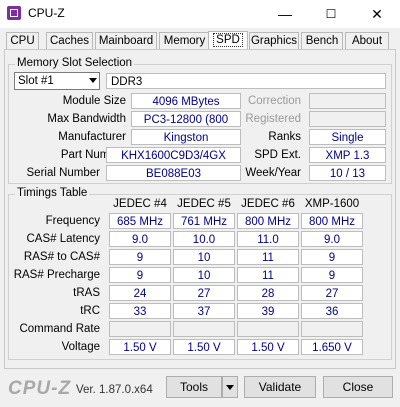  I want to click on timings-column-header: JEDEC #6, so click(268, 204).